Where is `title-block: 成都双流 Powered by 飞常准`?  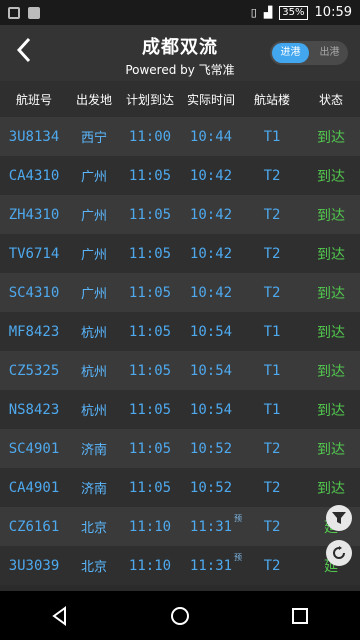
title-block: 成都双流 Powered by 飞常准 is located at coordinates (180, 55).